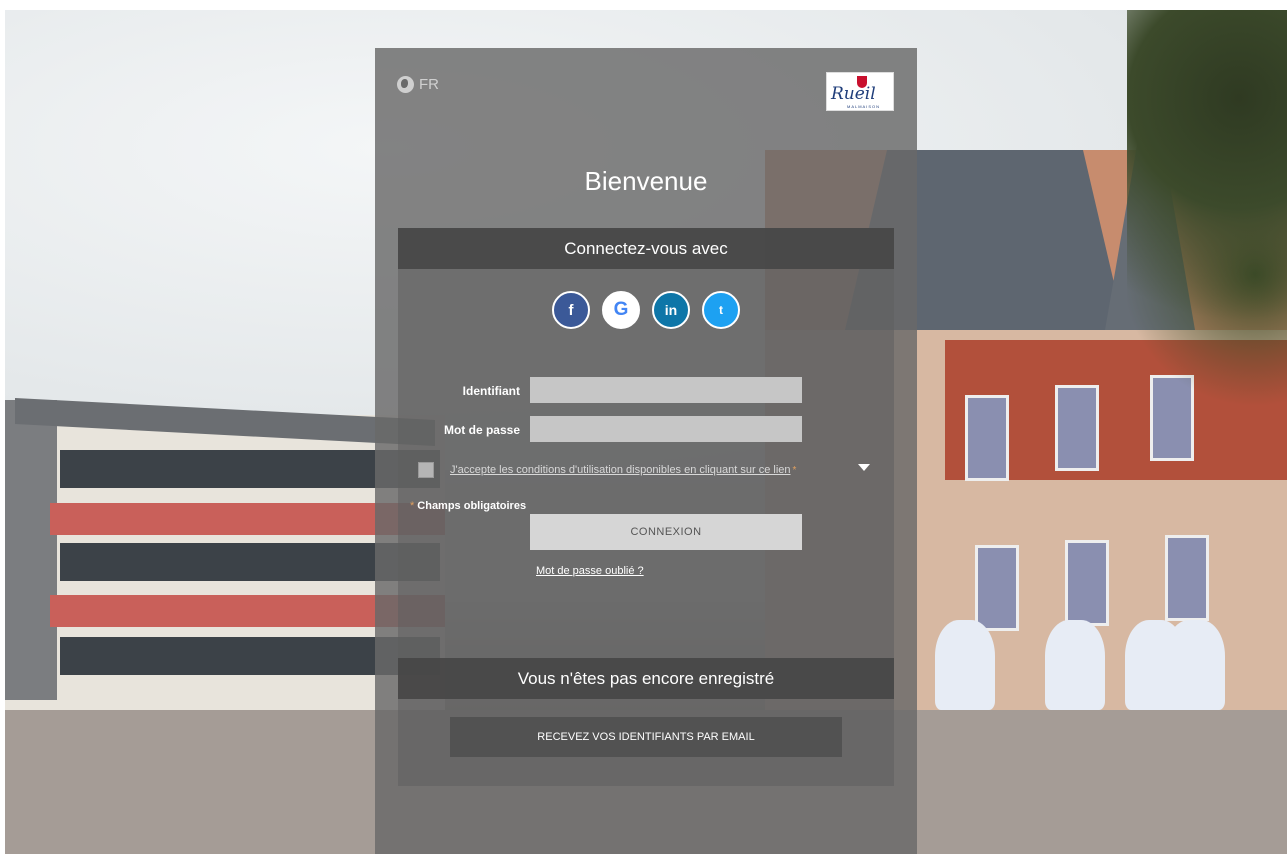  I want to click on social-login-buttons: f G in t, so click(646, 310).